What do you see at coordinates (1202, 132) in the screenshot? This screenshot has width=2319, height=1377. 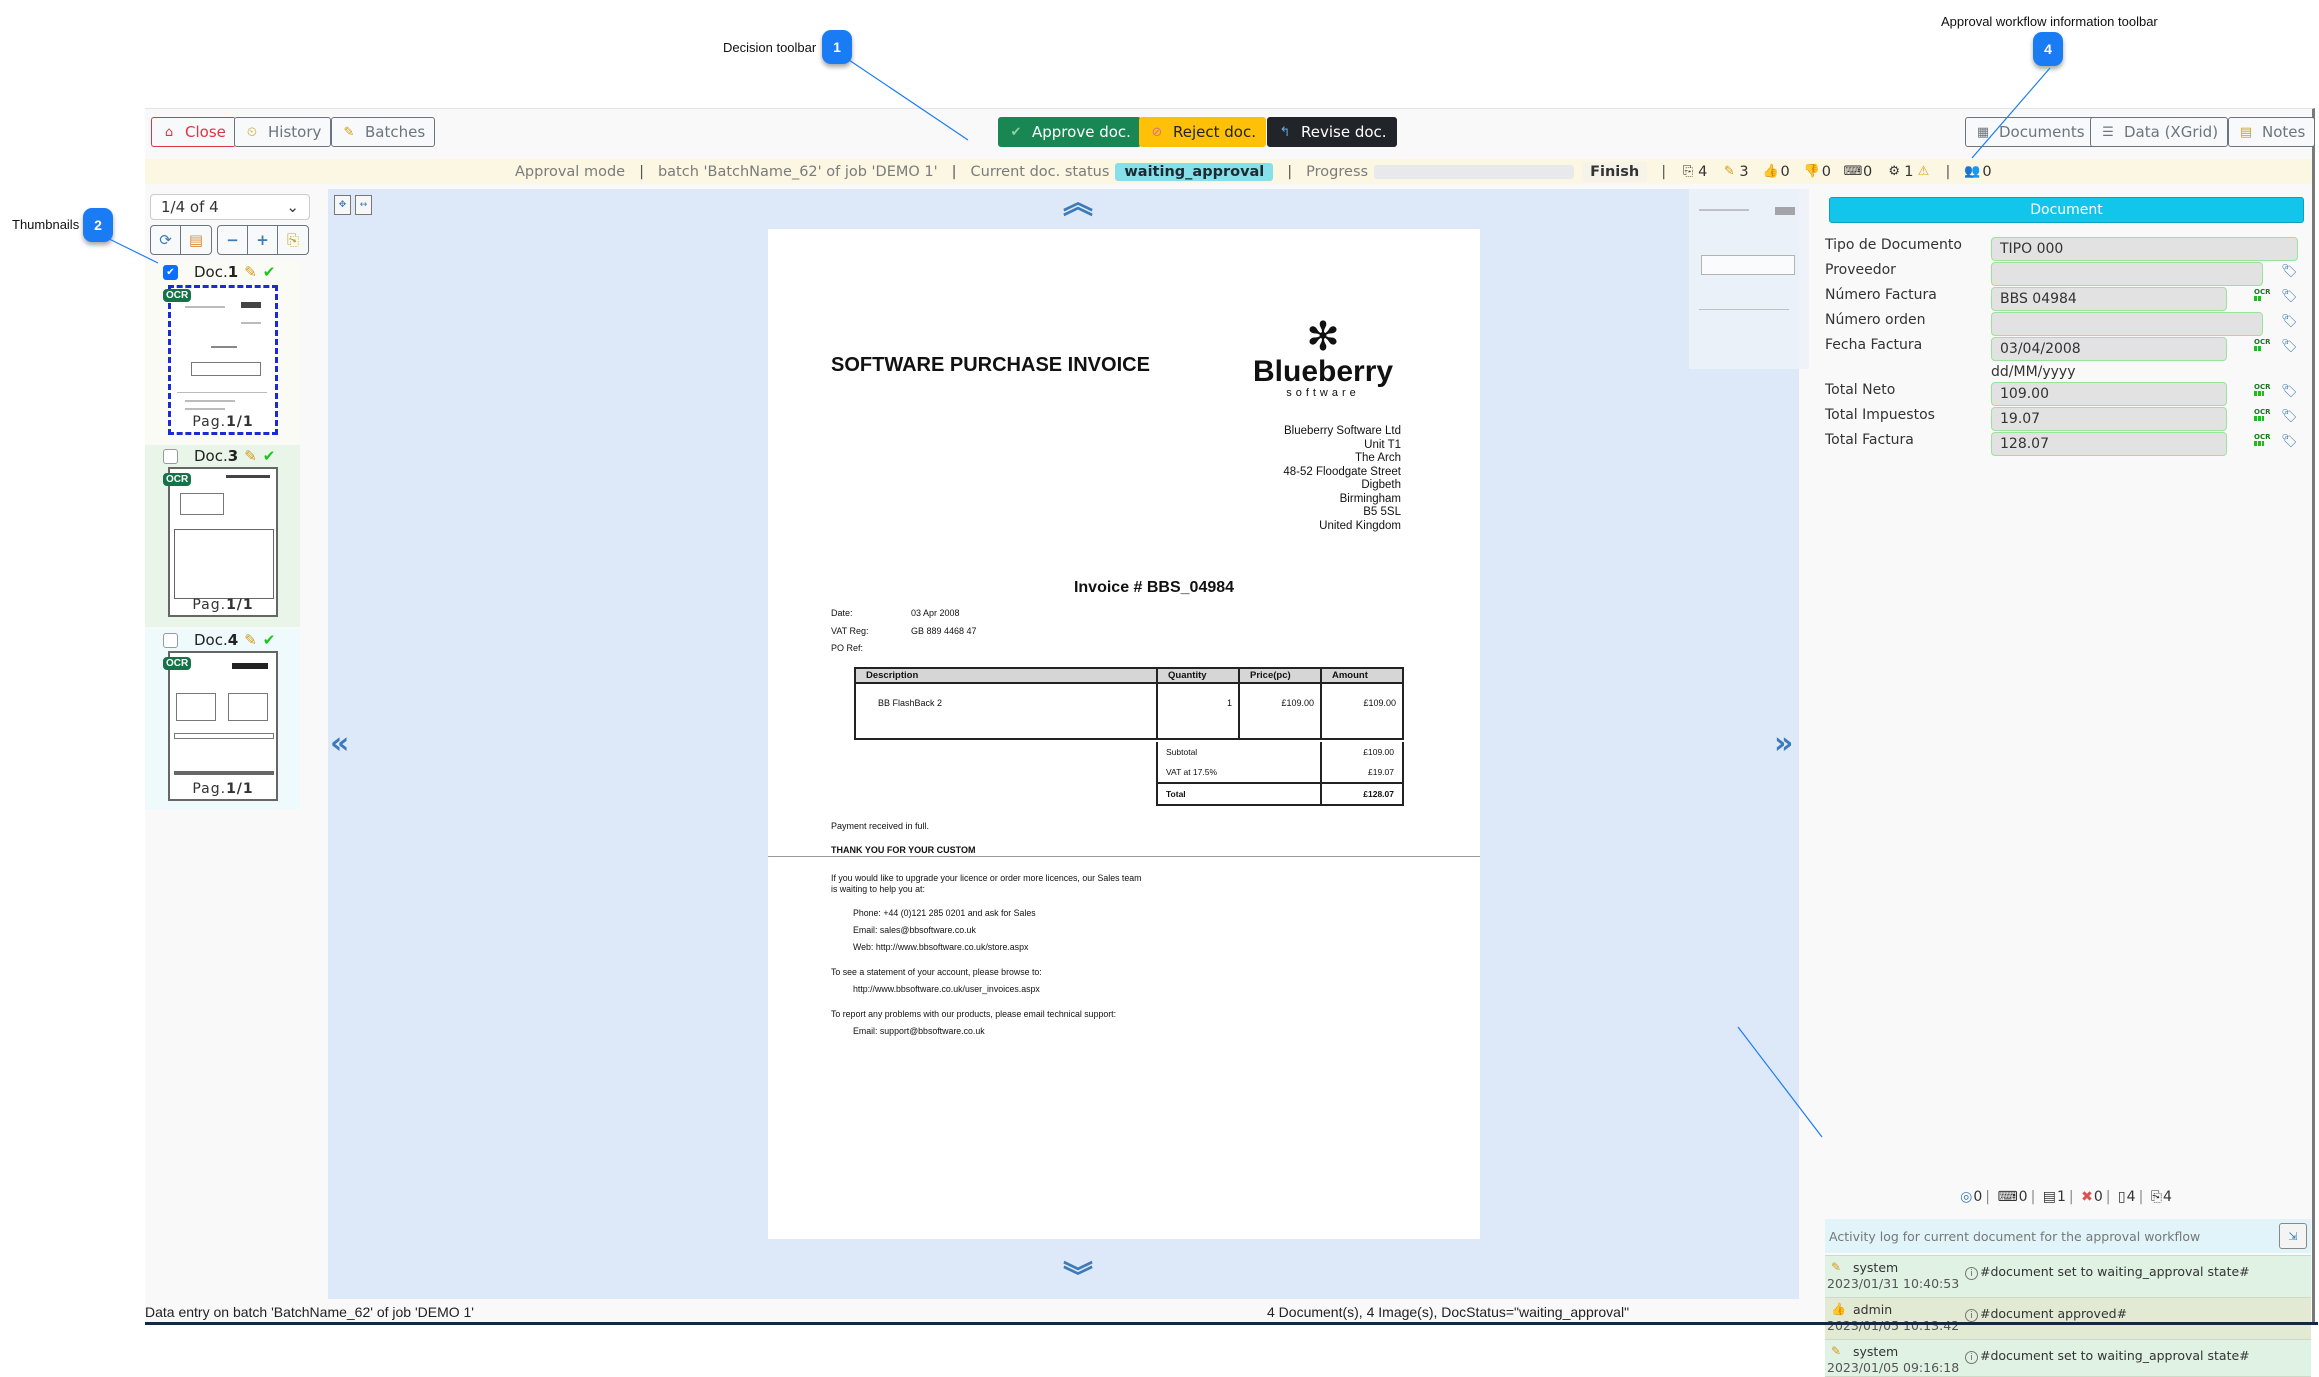 I see `reject-doc-button: ⊘ Reject doc.` at bounding box center [1202, 132].